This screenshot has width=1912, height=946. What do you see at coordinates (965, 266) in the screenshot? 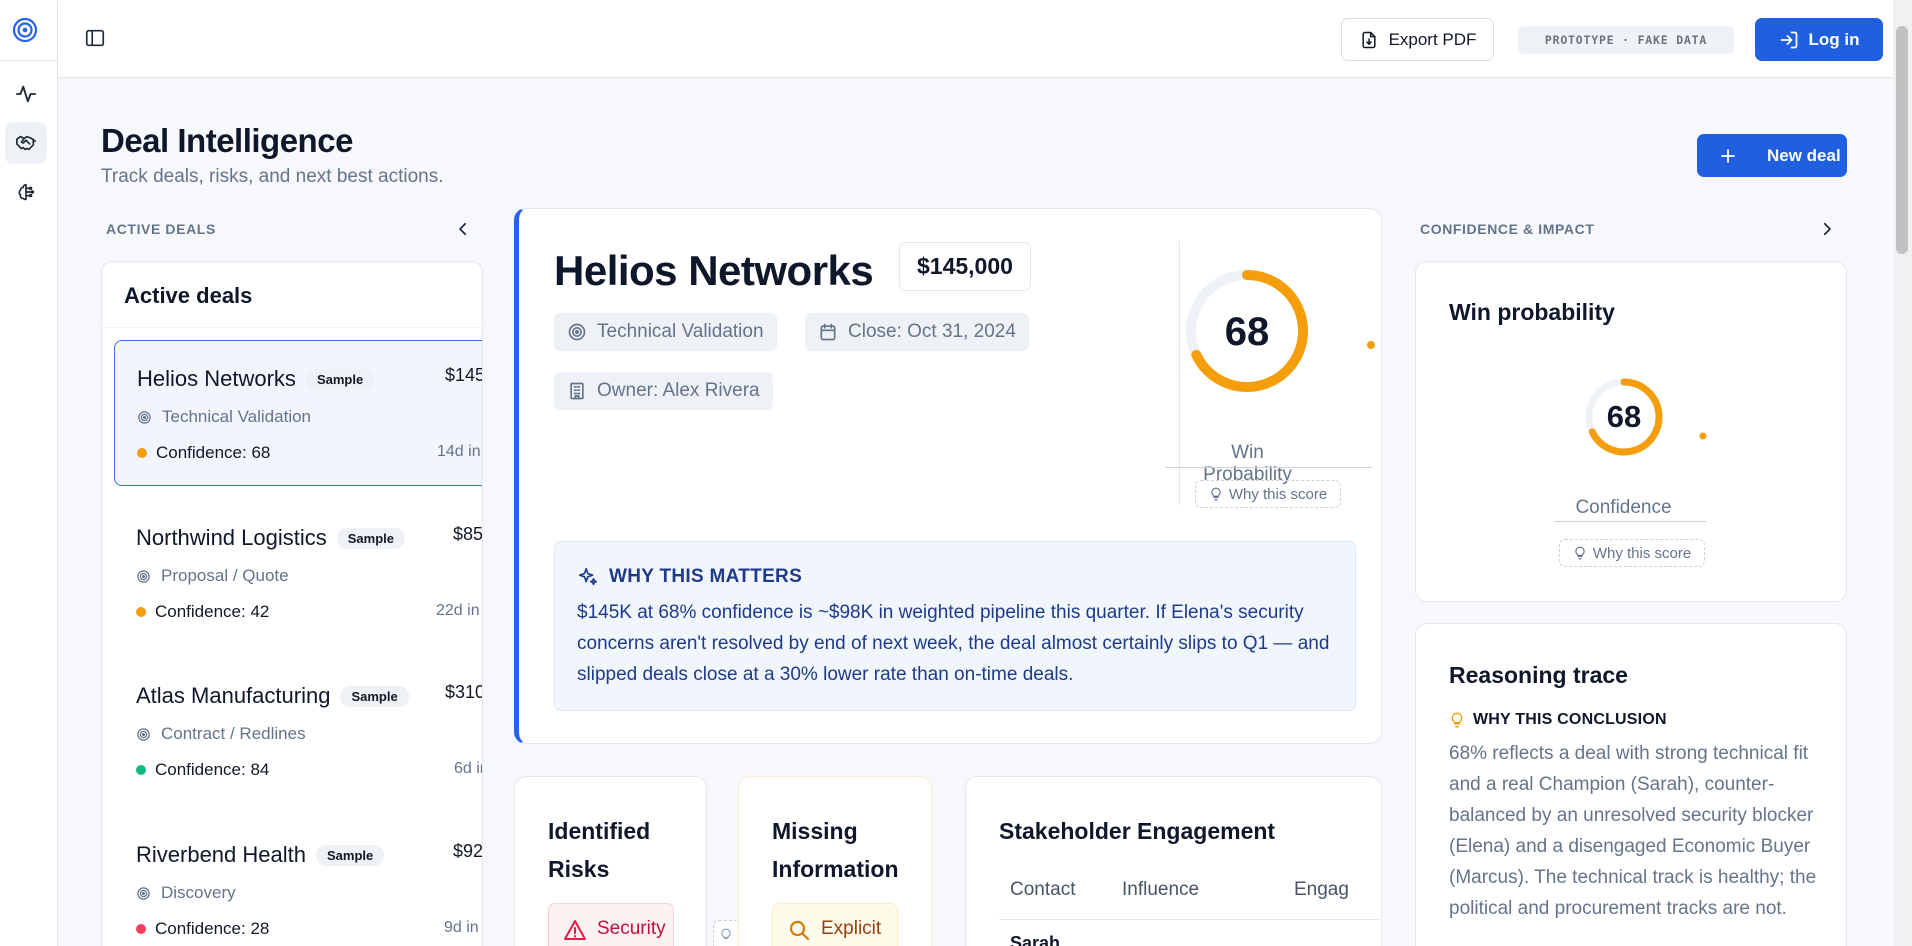
I see `deal-amount-badge: $145,000` at bounding box center [965, 266].